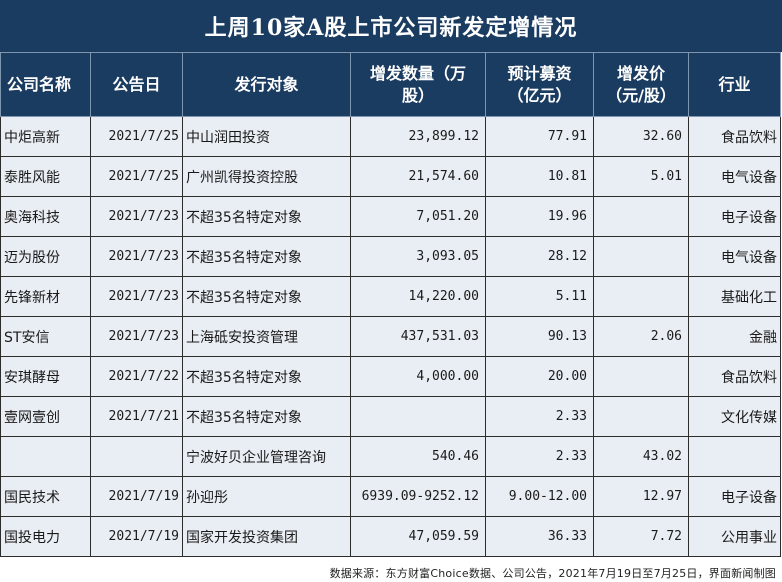 The height and width of the screenshot is (582, 782). Describe the element at coordinates (45, 176) in the screenshot. I see `cell-company: 泰胜风能` at that location.